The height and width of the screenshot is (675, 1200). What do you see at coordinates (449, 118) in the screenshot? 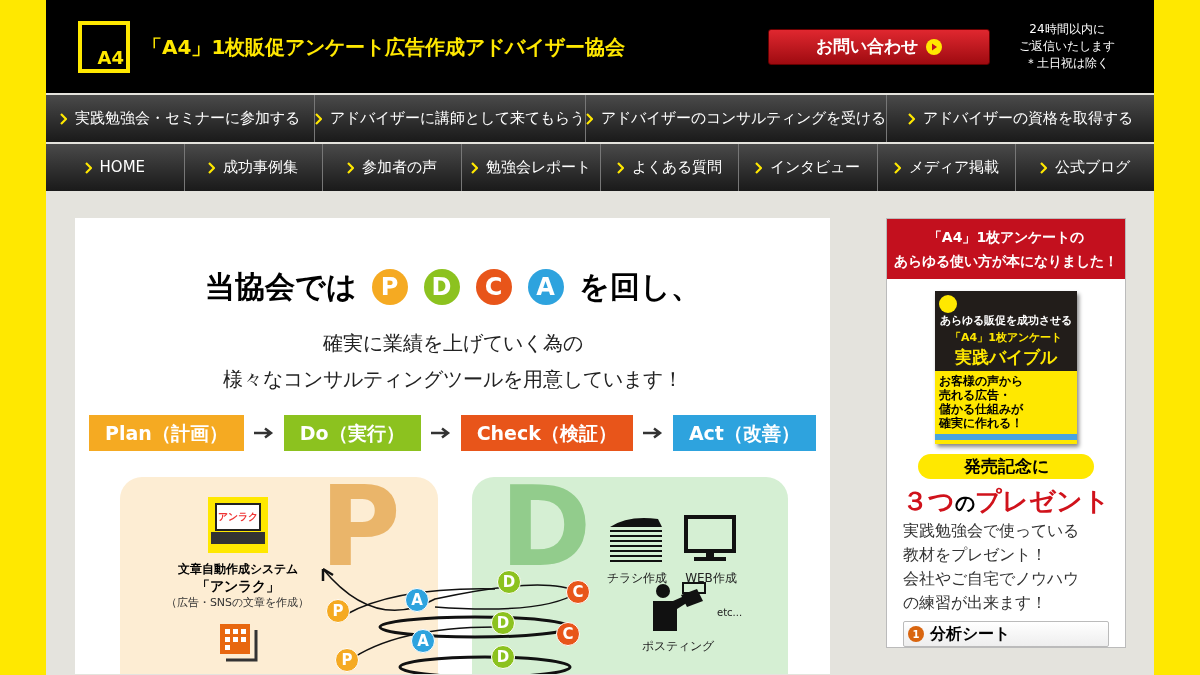
I see `nav-link: アドバイザーに講師として来てもらう` at bounding box center [449, 118].